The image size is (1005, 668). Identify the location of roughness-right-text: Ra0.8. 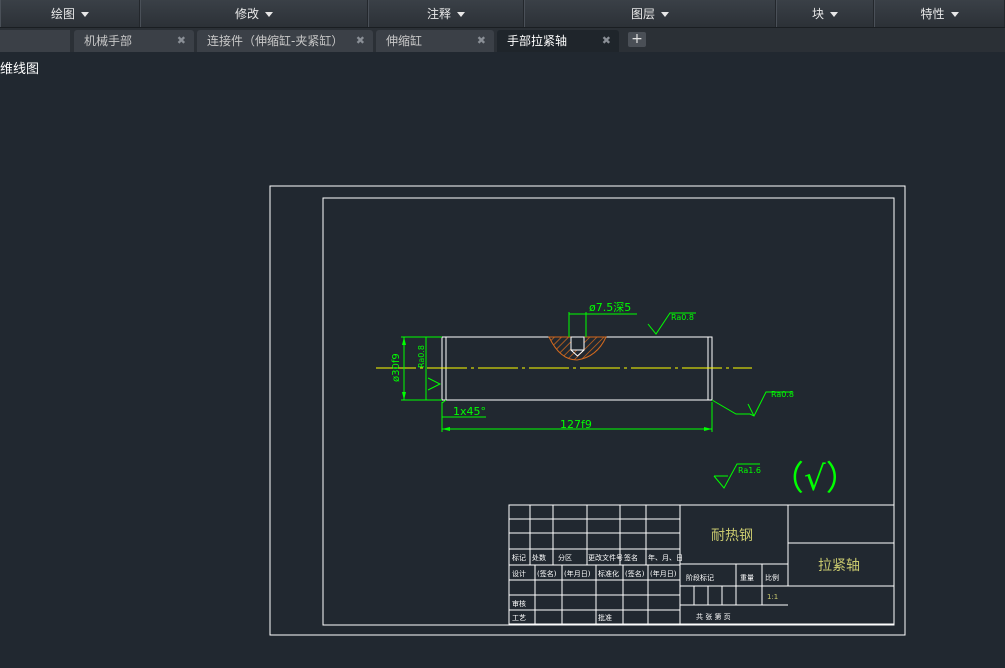
(782, 394).